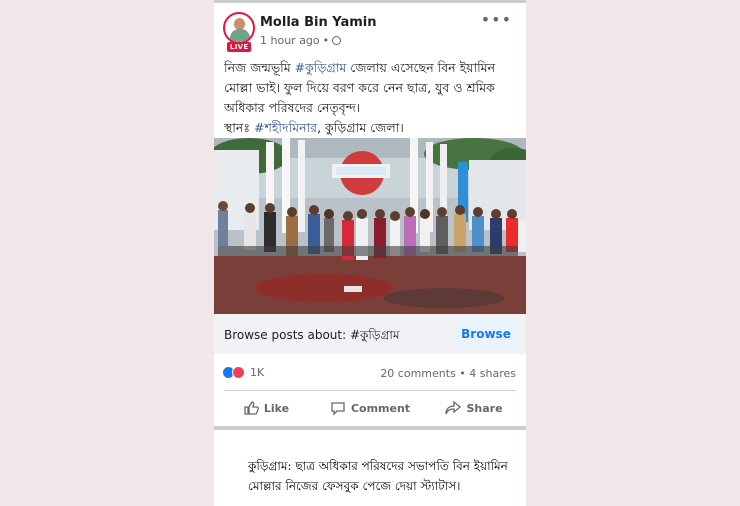 Image resolution: width=740 pixels, height=506 pixels. I want to click on reactions-summary: 1K, so click(243, 372).